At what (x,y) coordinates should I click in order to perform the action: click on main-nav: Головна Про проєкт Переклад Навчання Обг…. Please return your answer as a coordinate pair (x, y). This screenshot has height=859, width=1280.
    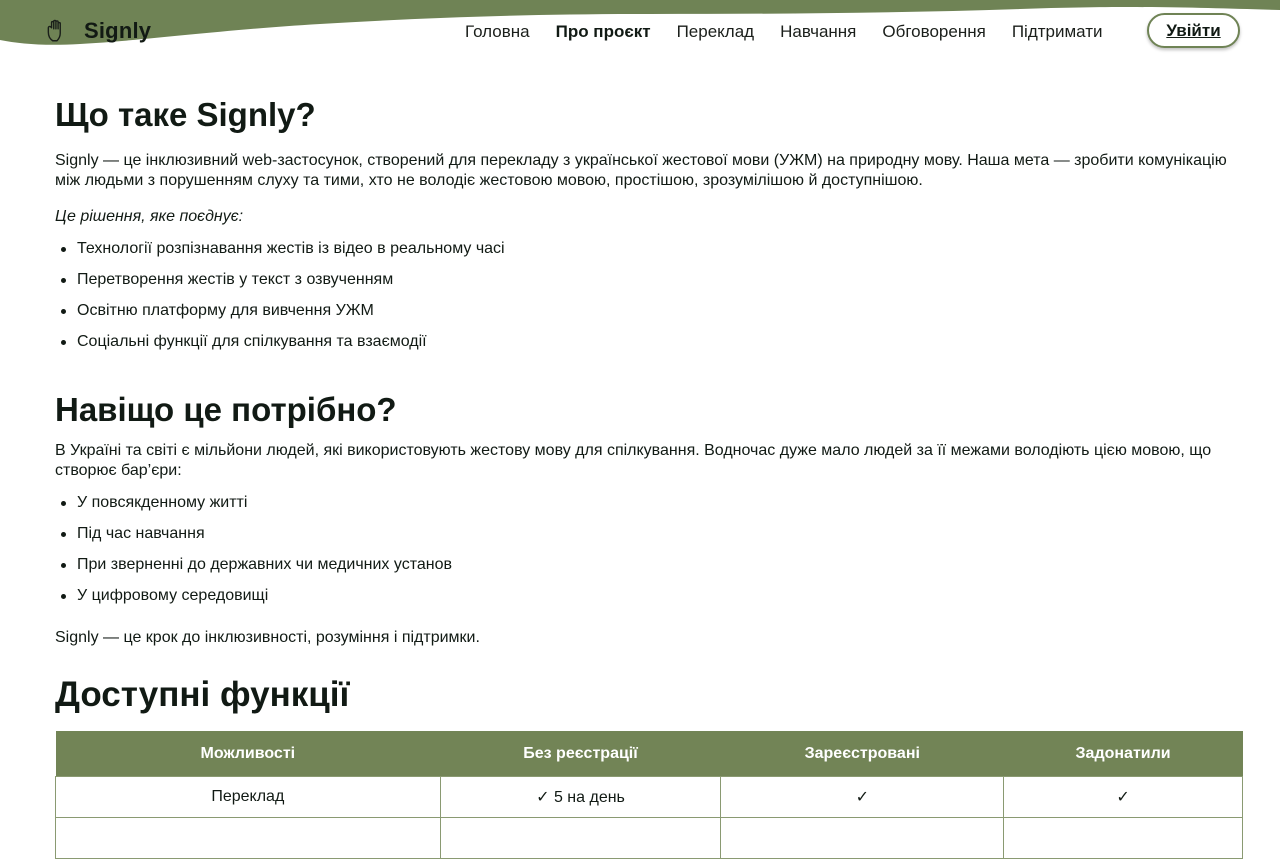
    Looking at the image, I should click on (784, 32).